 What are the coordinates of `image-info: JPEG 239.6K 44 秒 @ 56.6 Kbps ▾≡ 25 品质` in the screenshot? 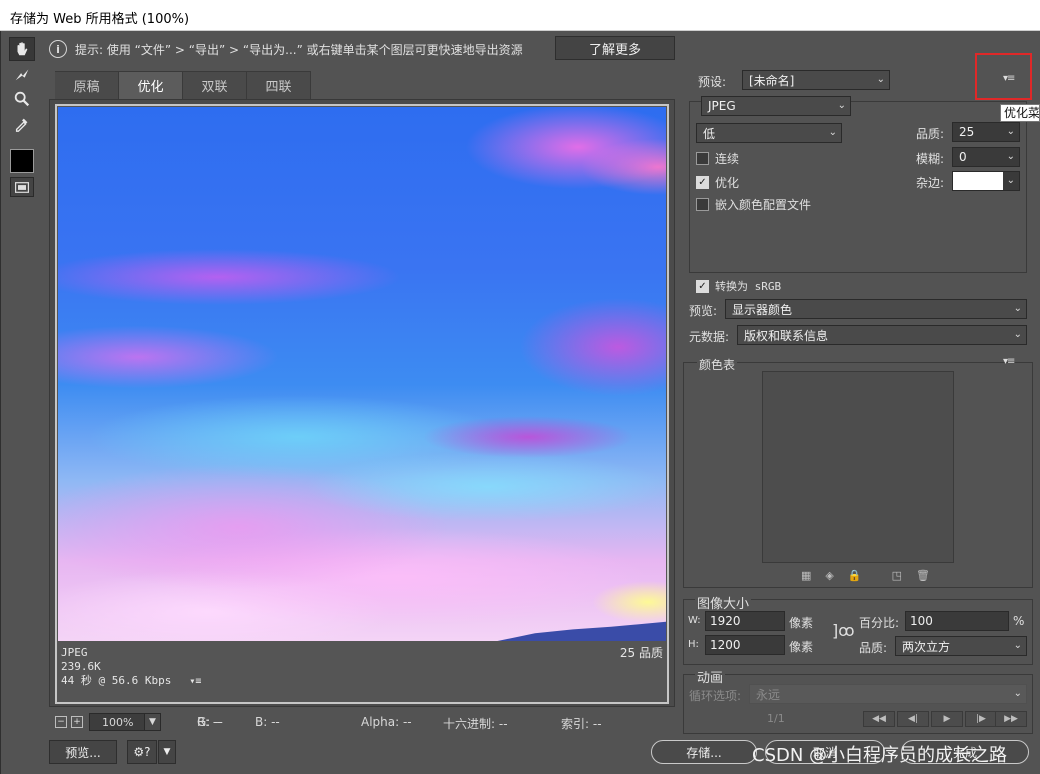 It's located at (363, 667).